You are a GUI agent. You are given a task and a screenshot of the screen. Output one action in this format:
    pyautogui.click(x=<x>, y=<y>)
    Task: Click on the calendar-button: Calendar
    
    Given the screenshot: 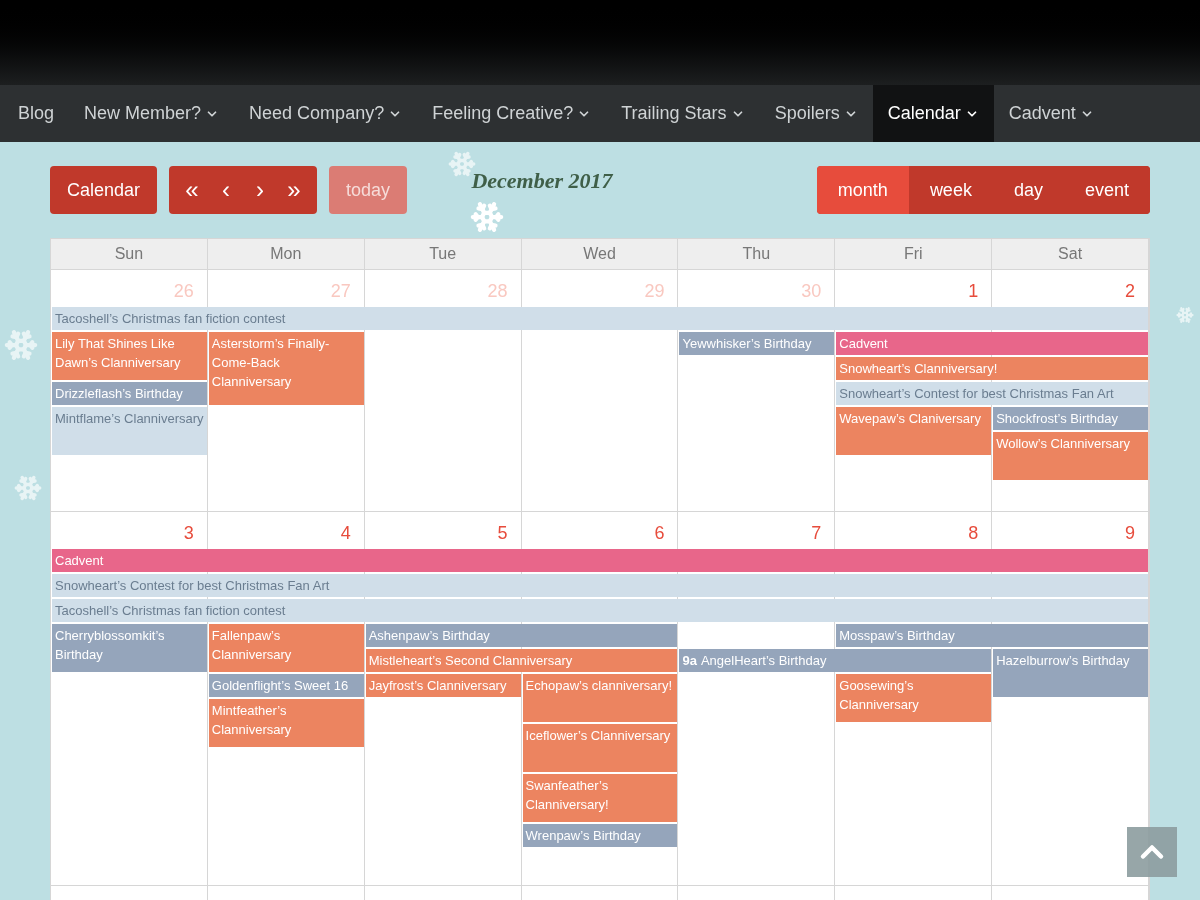 What is the action you would take?
    pyautogui.click(x=104, y=190)
    